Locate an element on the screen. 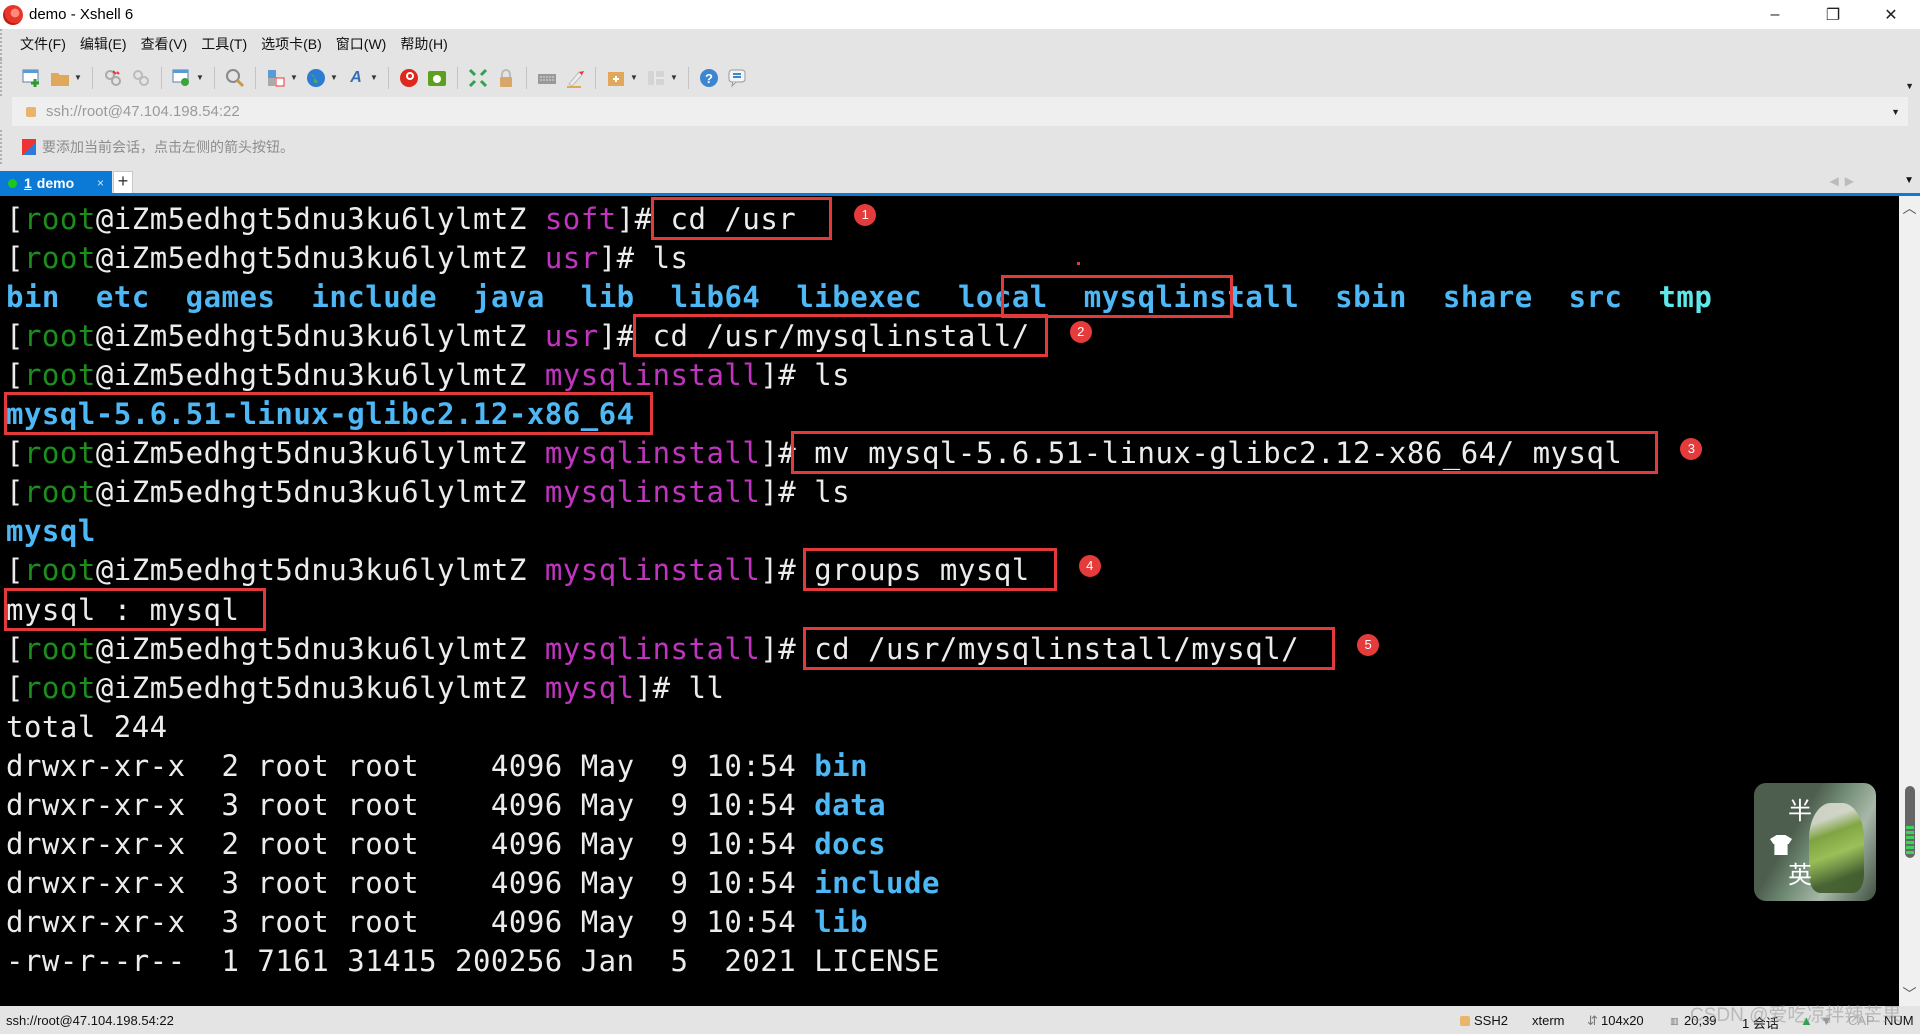 The image size is (1920, 1034). ls-entry: lib64 is located at coordinates (715, 297).